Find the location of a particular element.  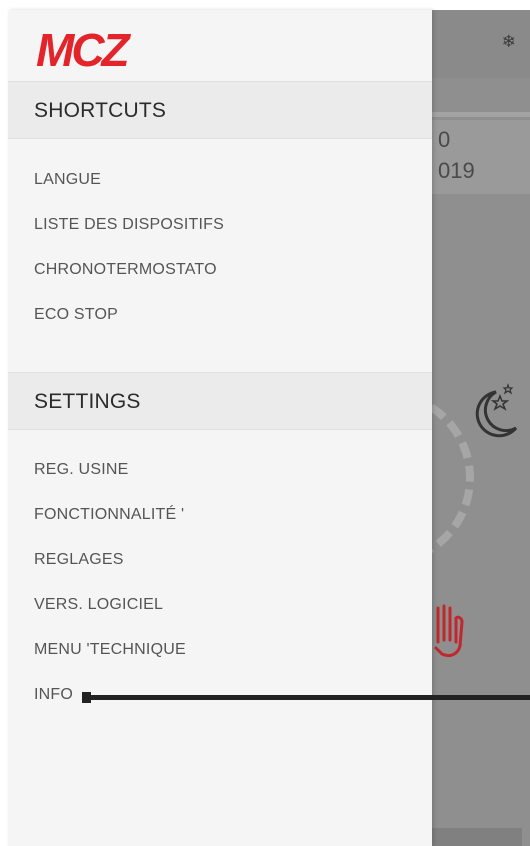

hand-icon is located at coordinates (450, 631).